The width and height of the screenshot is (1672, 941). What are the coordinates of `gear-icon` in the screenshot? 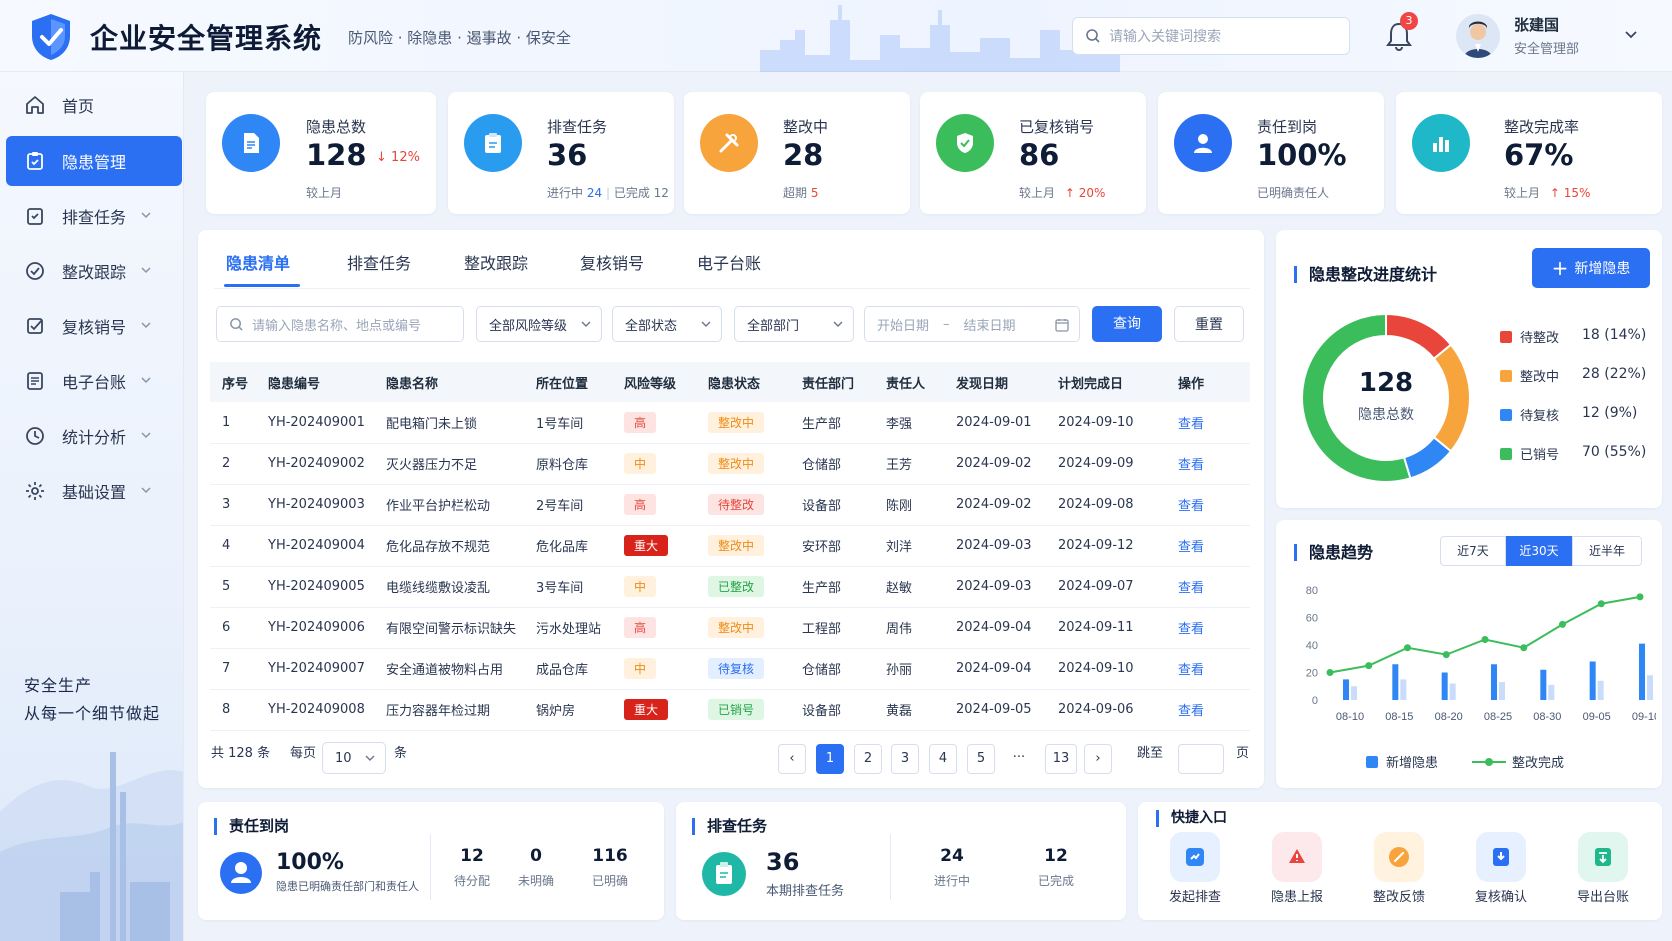 It's located at (35, 491).